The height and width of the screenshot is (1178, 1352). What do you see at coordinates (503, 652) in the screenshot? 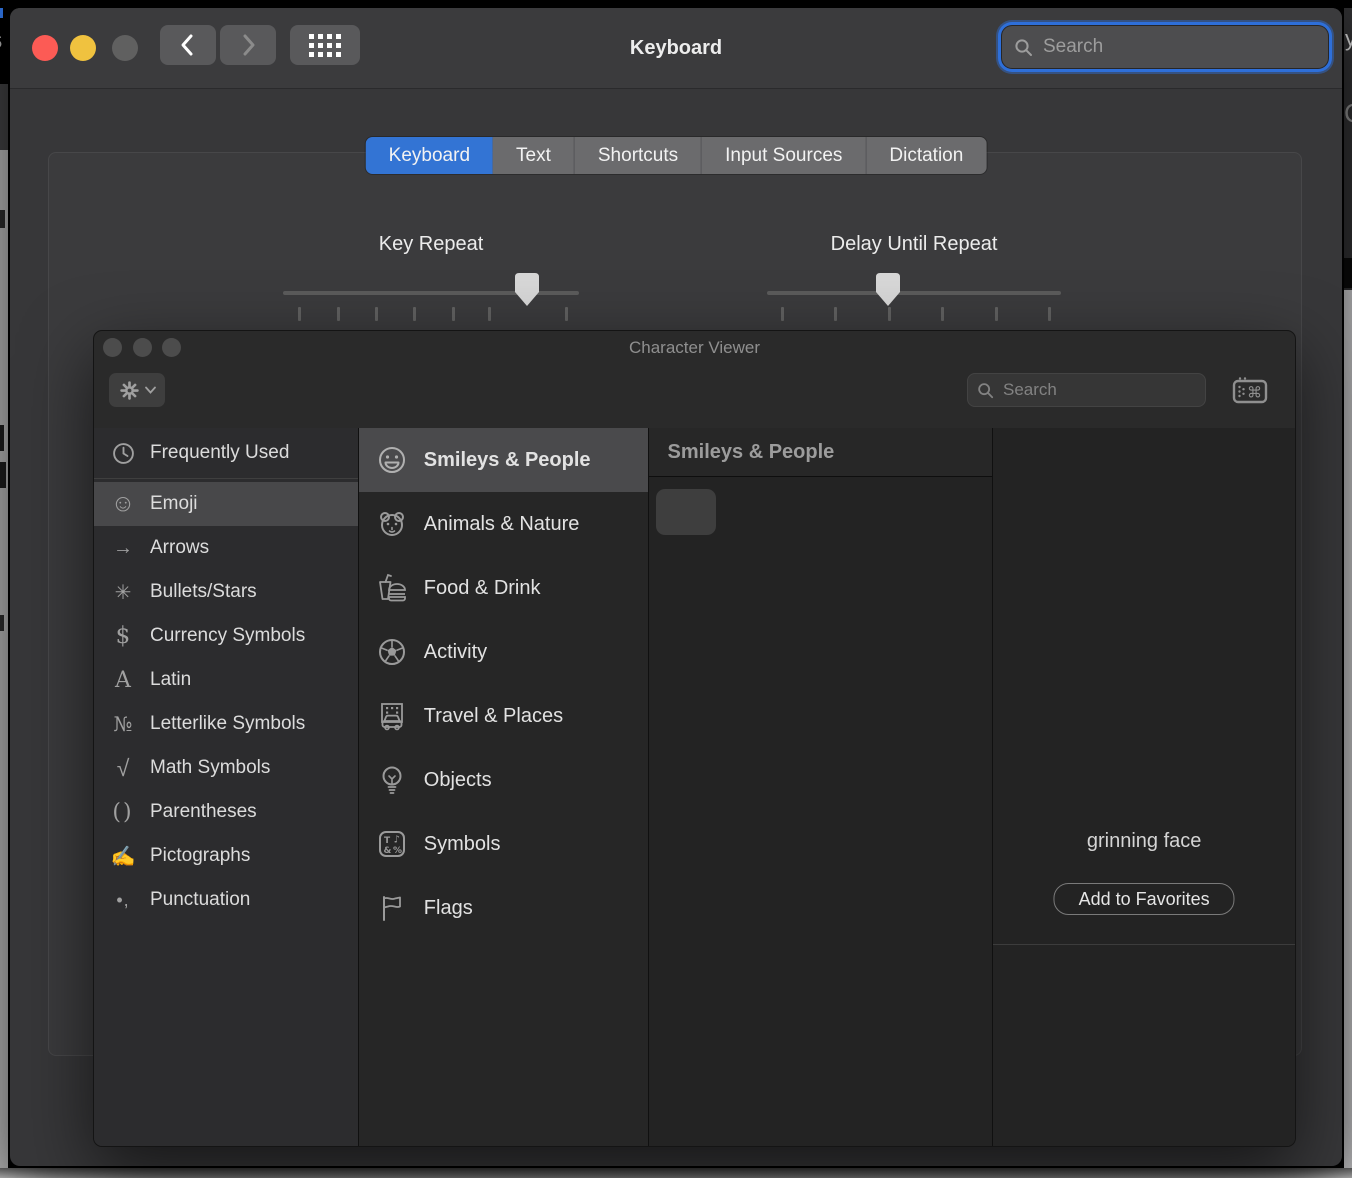
I see `category-activity: Activity` at bounding box center [503, 652].